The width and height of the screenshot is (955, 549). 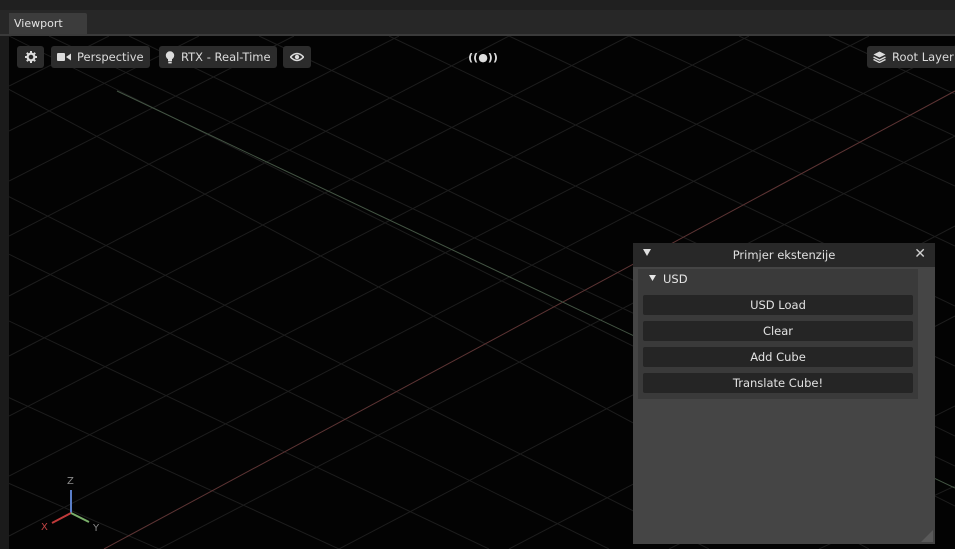 I want to click on renderer-dropdown: RTX - Real-Time, so click(x=218, y=57).